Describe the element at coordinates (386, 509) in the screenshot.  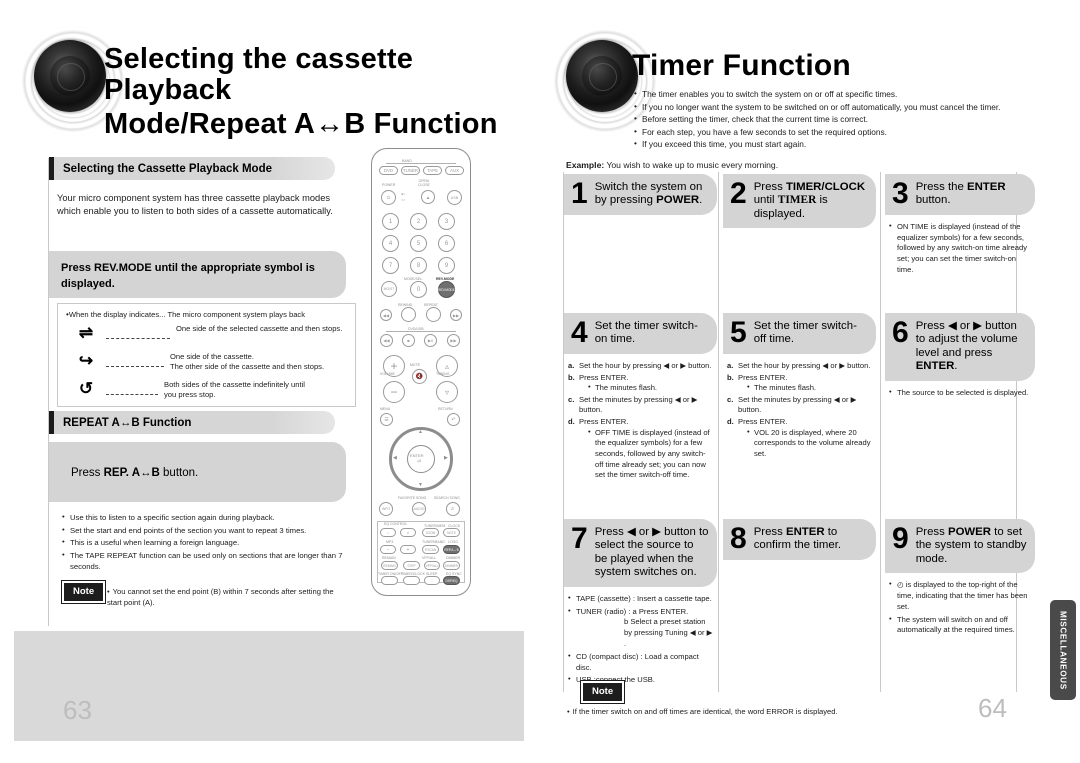
I see `remote-button-info: INFO` at that location.